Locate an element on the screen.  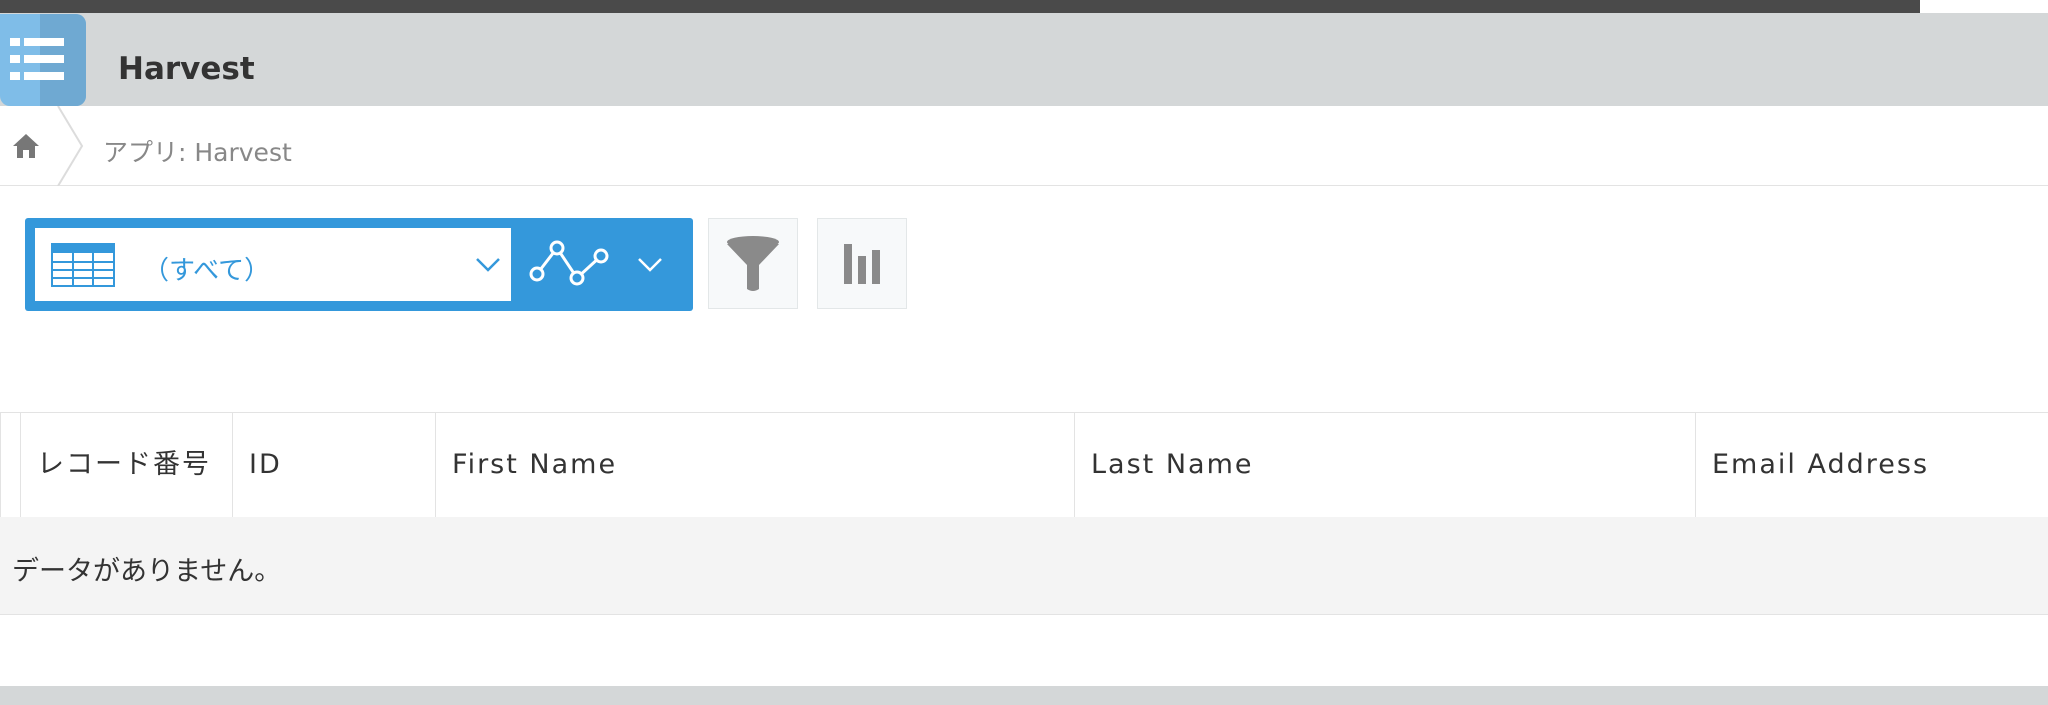
line-graph-icon is located at coordinates (569, 266).